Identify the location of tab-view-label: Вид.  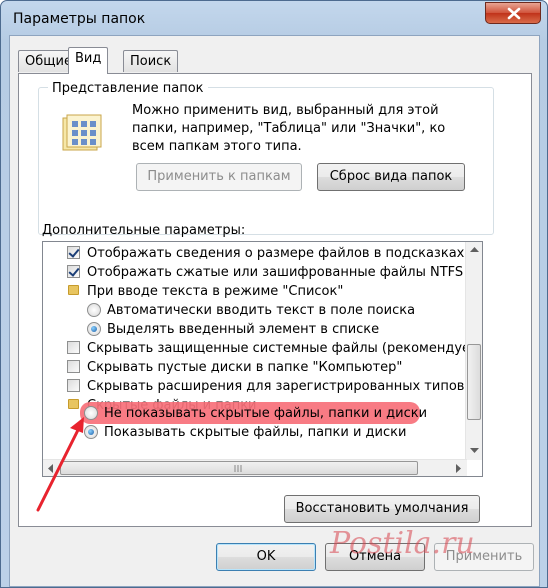
(88, 58).